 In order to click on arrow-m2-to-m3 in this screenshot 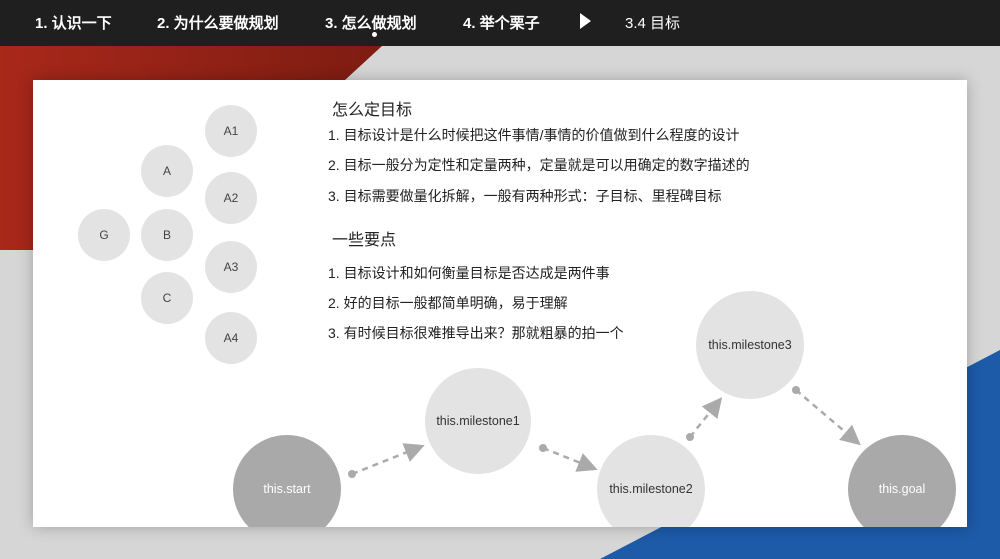, I will do `click(706, 417)`.